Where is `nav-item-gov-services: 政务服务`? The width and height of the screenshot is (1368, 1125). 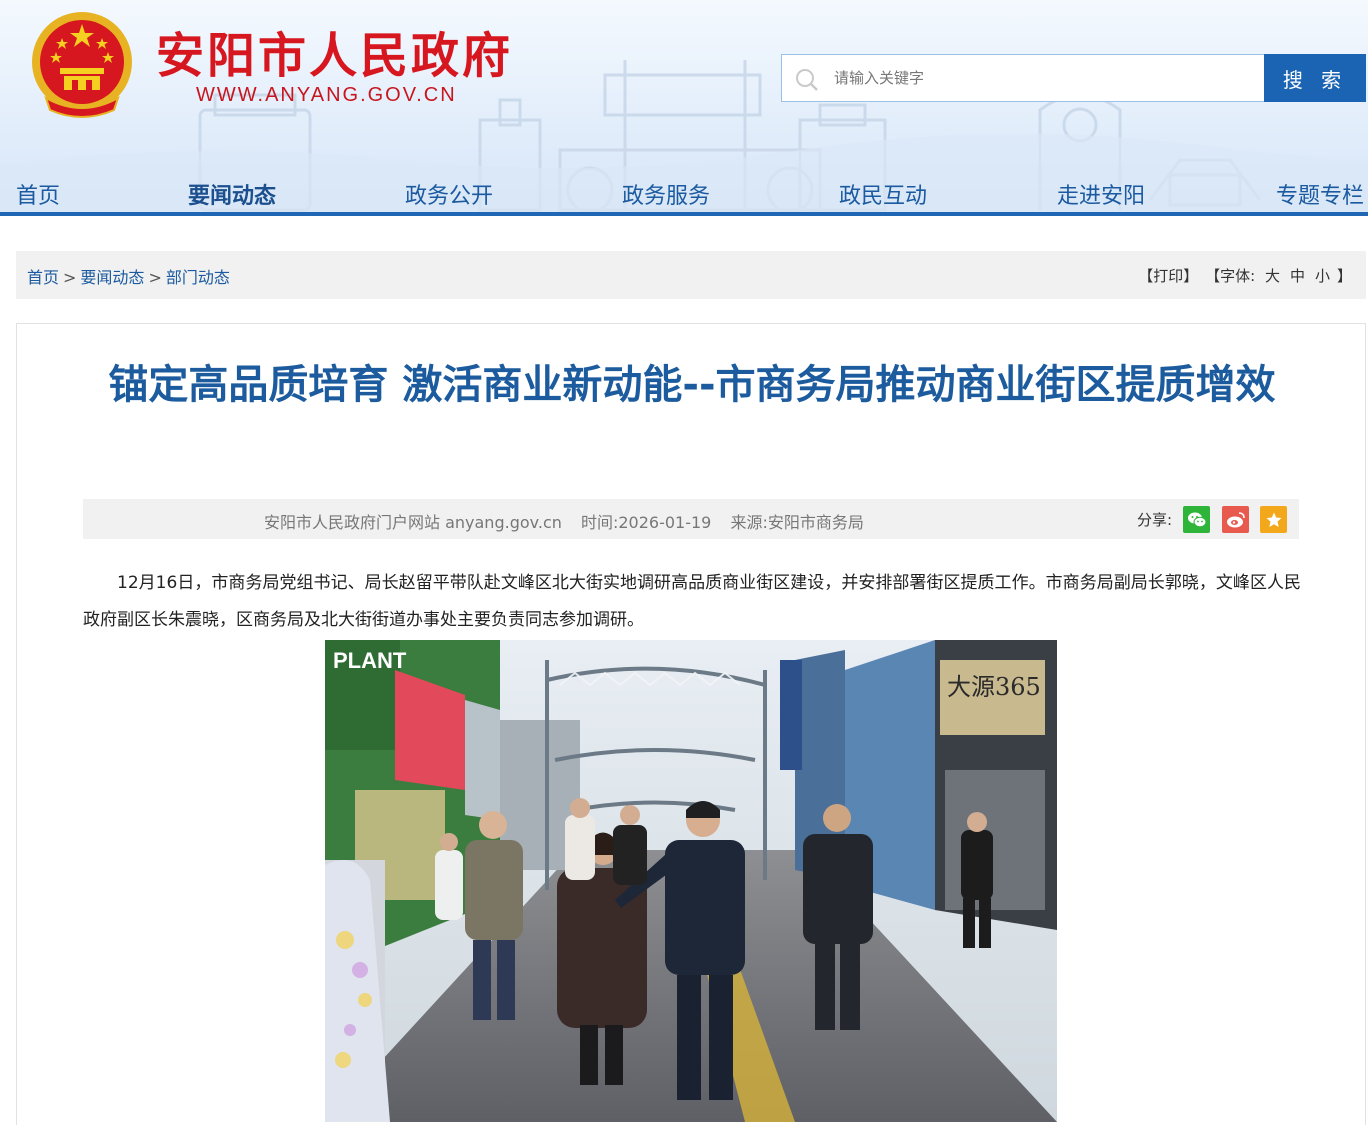
nav-item-gov-services: 政务服务 is located at coordinates (666, 194).